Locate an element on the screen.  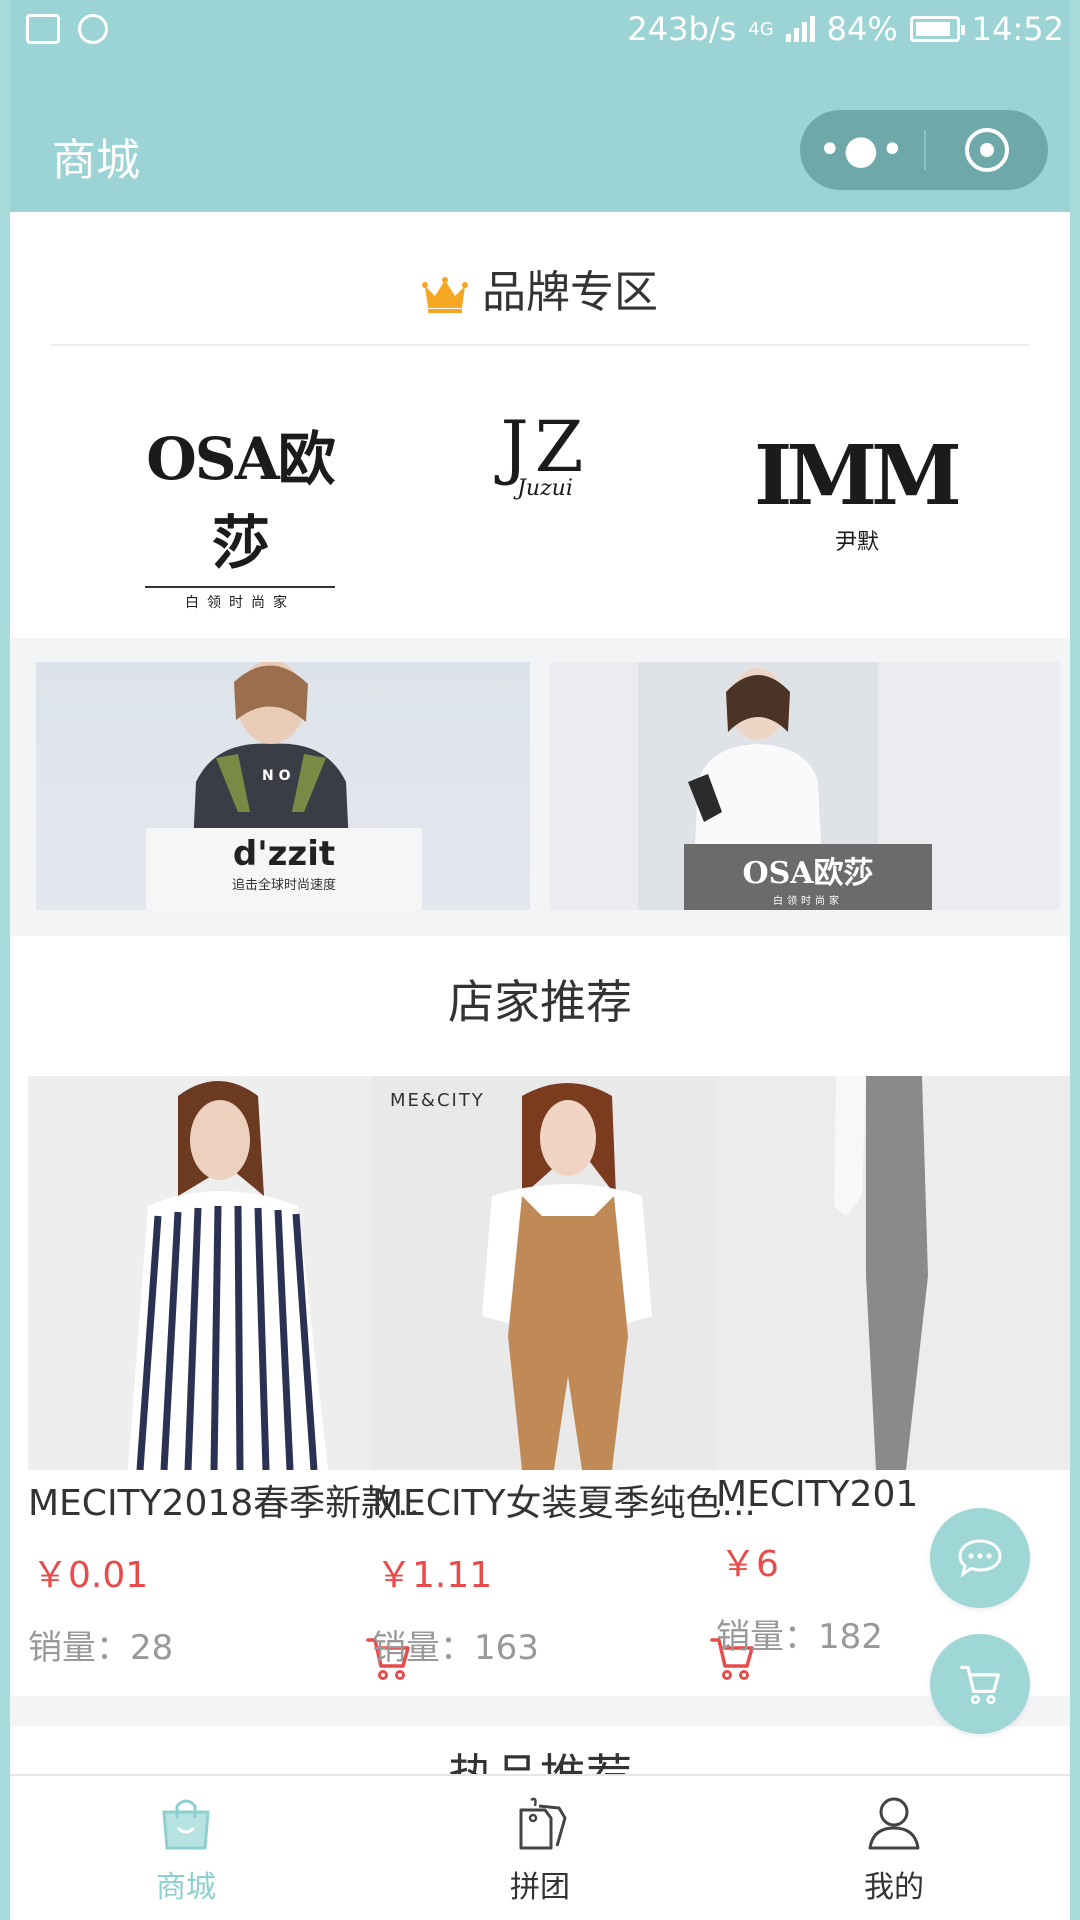
battery-percent: 84% is located at coordinates (862, 29).